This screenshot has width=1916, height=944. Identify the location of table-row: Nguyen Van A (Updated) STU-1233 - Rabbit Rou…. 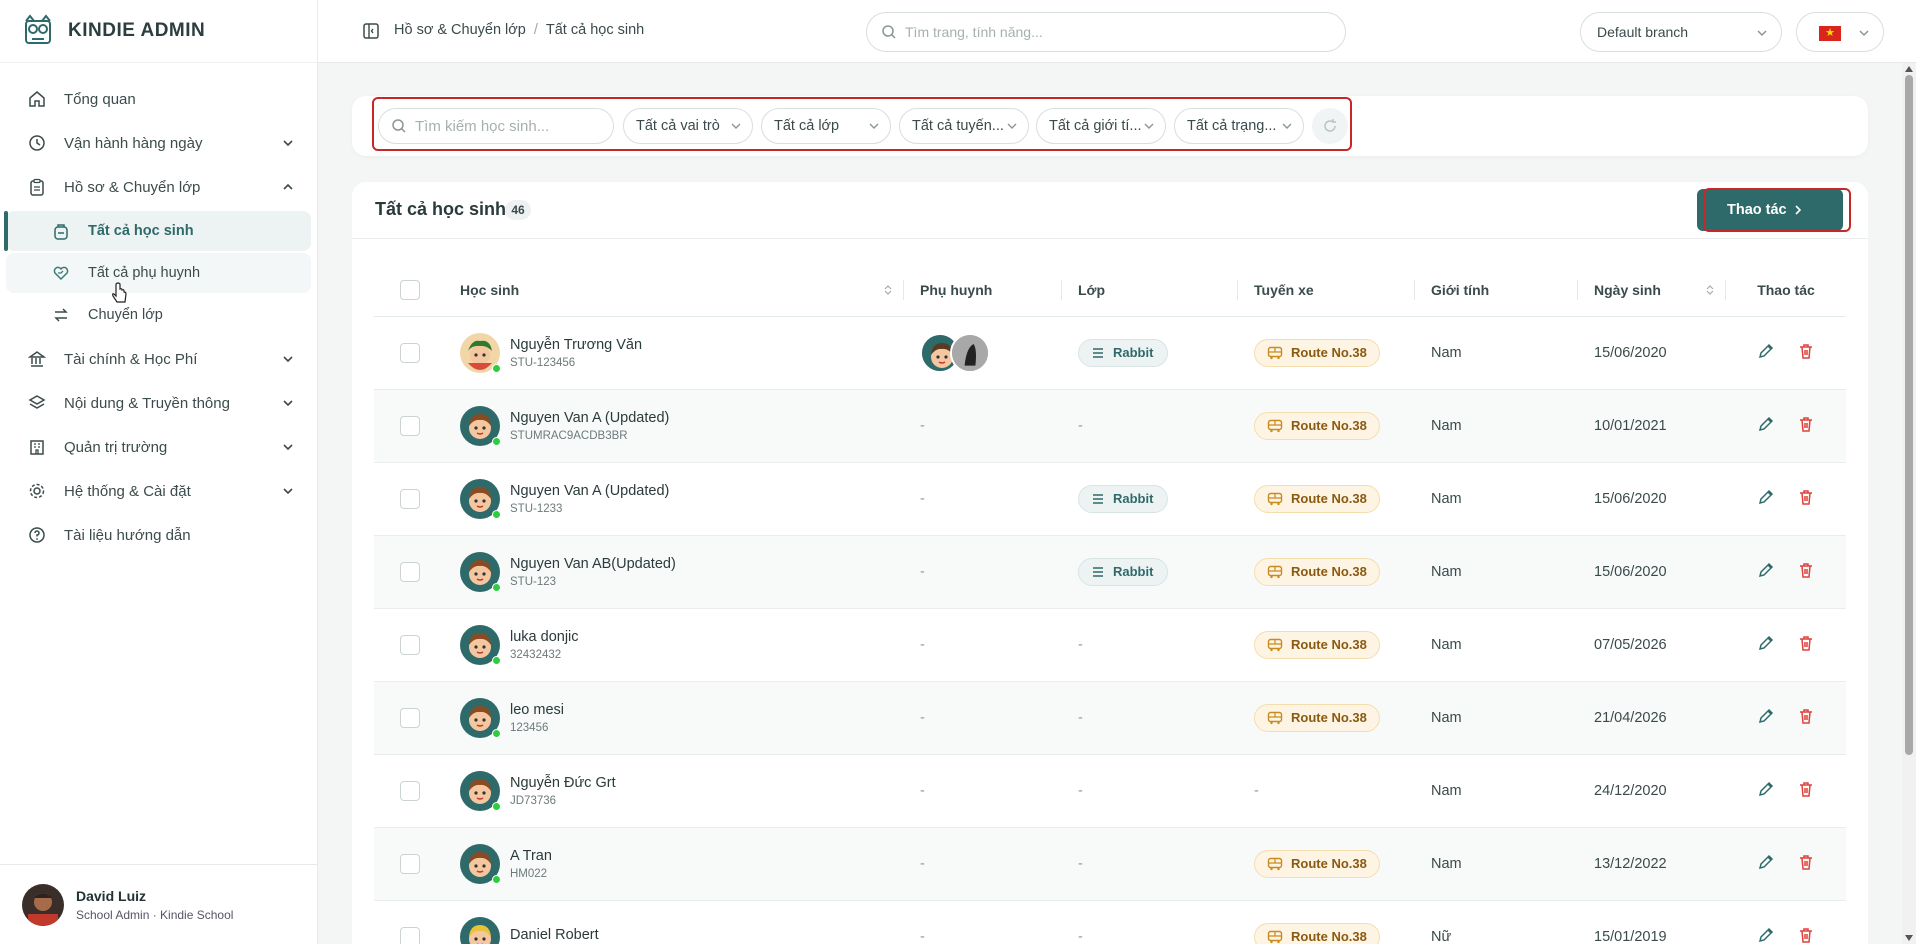
(1110, 499).